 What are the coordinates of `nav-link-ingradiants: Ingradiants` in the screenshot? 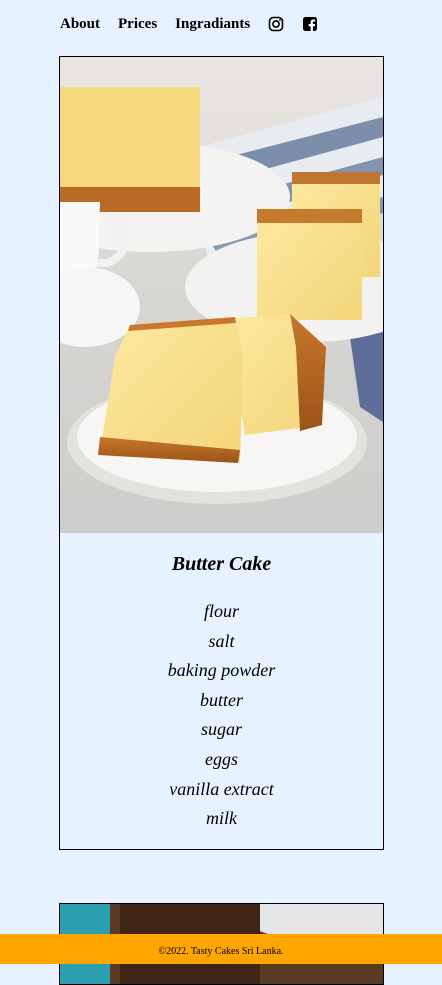 It's located at (212, 24).